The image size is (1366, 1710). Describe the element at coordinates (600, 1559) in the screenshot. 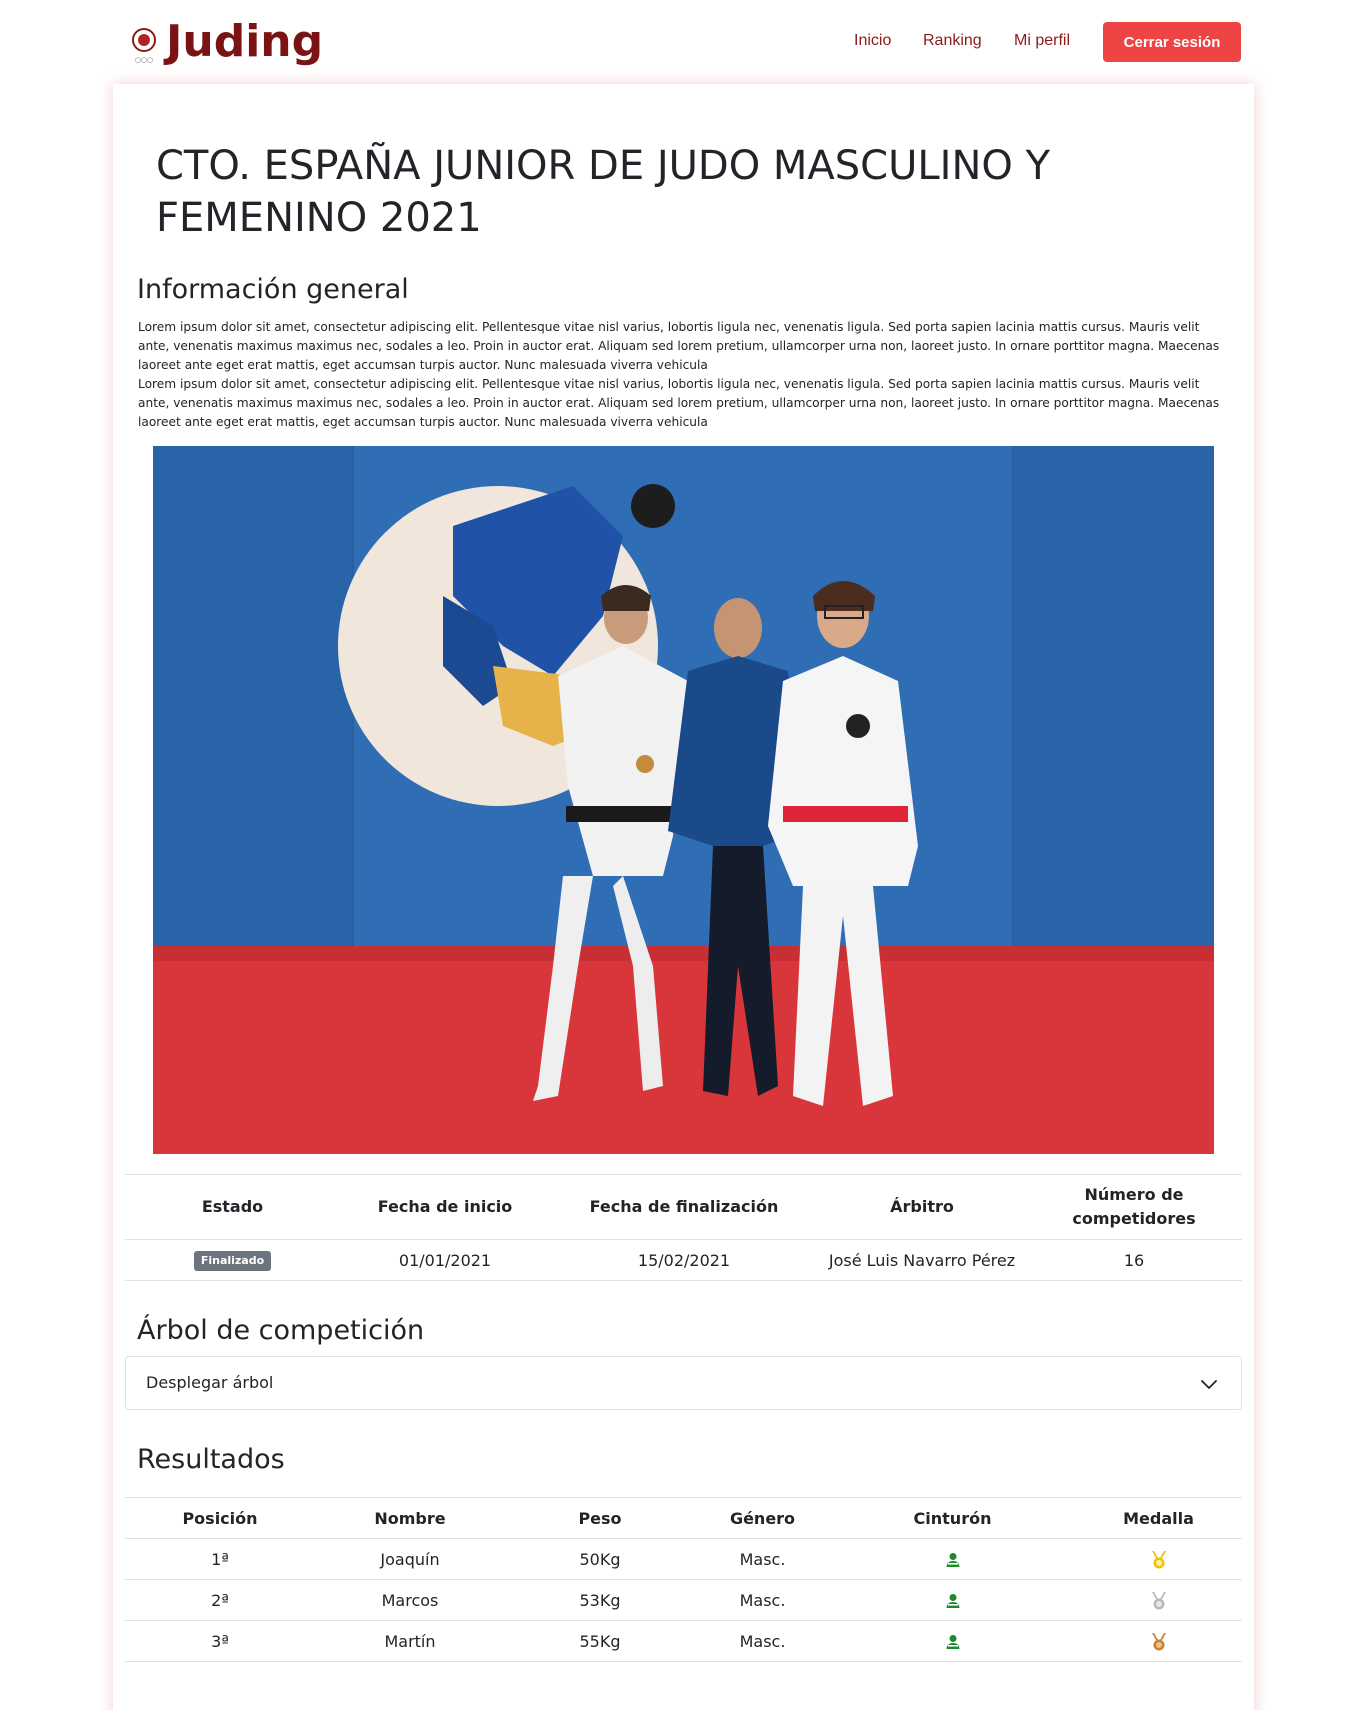

I see `result-weight: 50Kg` at that location.